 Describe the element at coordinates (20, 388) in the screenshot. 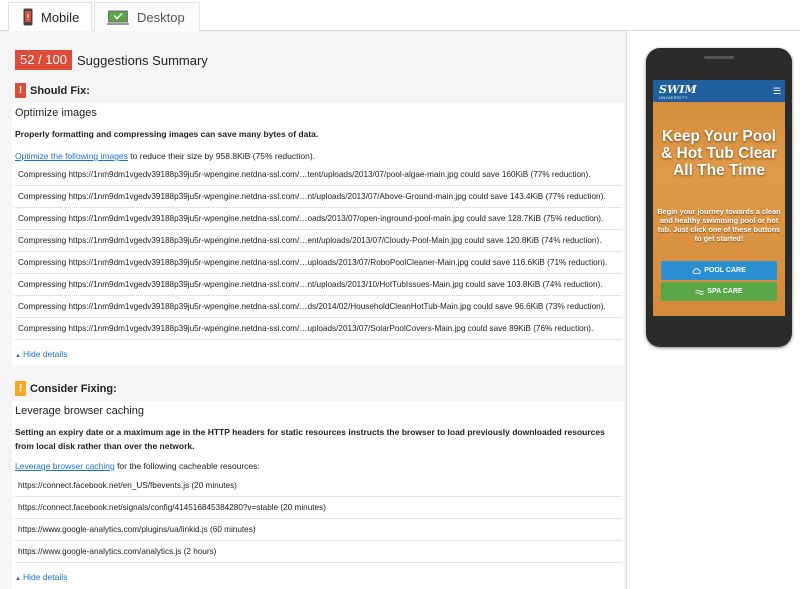

I see `caution-icon: !` at that location.